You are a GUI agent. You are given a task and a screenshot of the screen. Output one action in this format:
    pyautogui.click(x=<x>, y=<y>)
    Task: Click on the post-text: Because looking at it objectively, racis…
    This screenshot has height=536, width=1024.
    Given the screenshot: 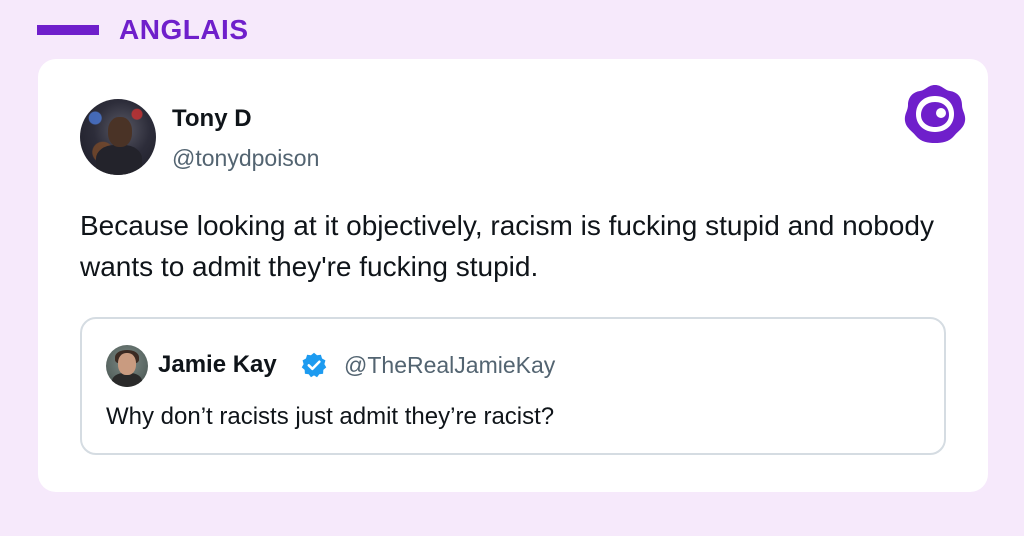 What is the action you would take?
    pyautogui.click(x=507, y=246)
    